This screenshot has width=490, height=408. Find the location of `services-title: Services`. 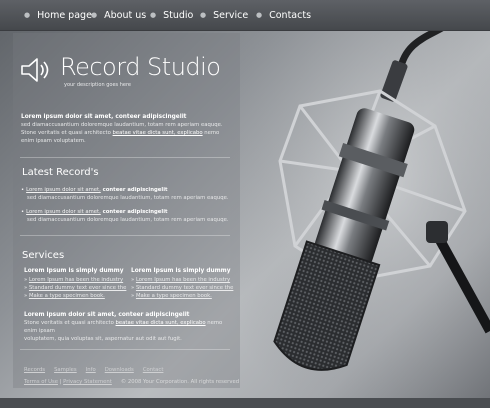

services-title: Services is located at coordinates (43, 255).